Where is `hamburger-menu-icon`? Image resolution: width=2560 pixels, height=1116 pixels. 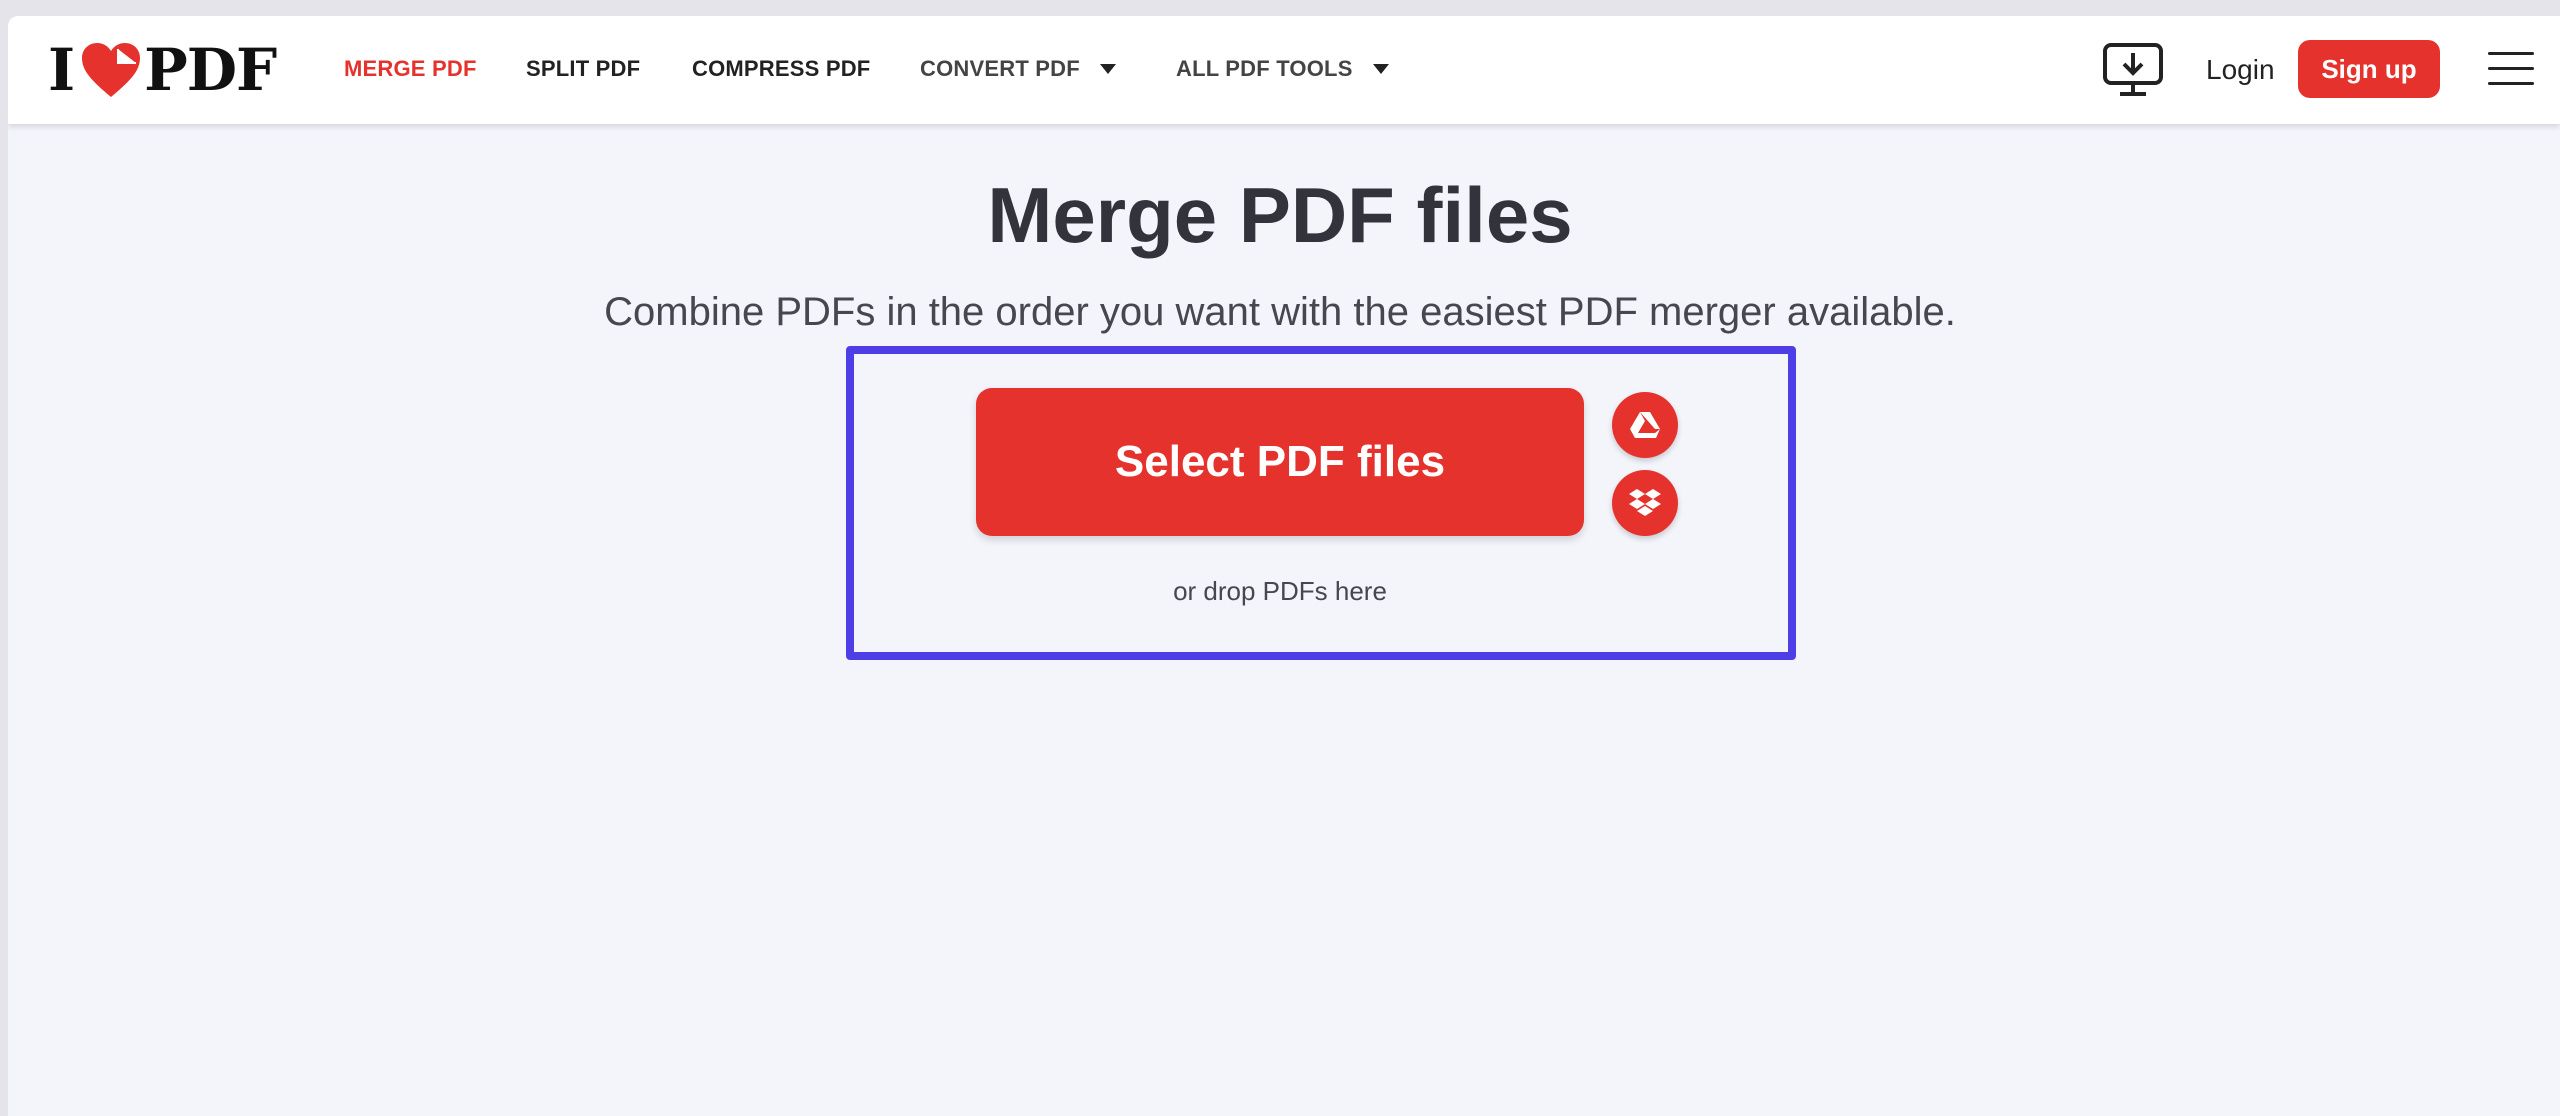
hamburger-menu-icon is located at coordinates (2511, 70).